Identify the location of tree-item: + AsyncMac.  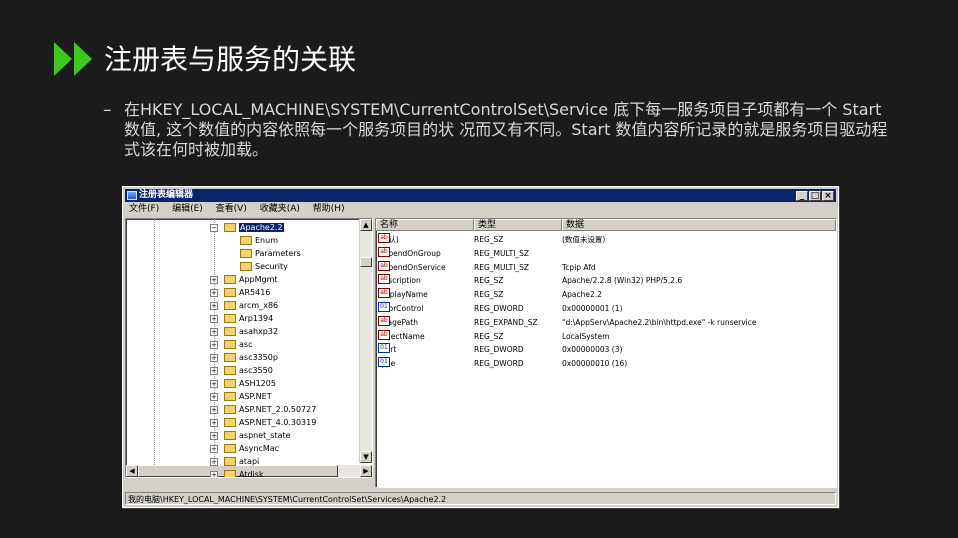
(244, 448).